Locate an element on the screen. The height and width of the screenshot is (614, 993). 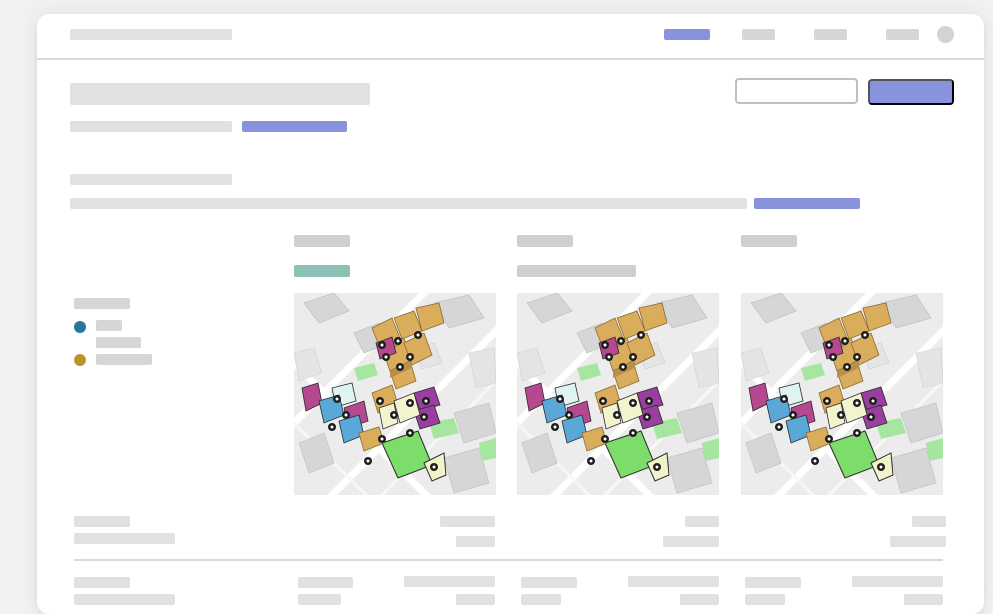
description-link is located at coordinates (807, 203).